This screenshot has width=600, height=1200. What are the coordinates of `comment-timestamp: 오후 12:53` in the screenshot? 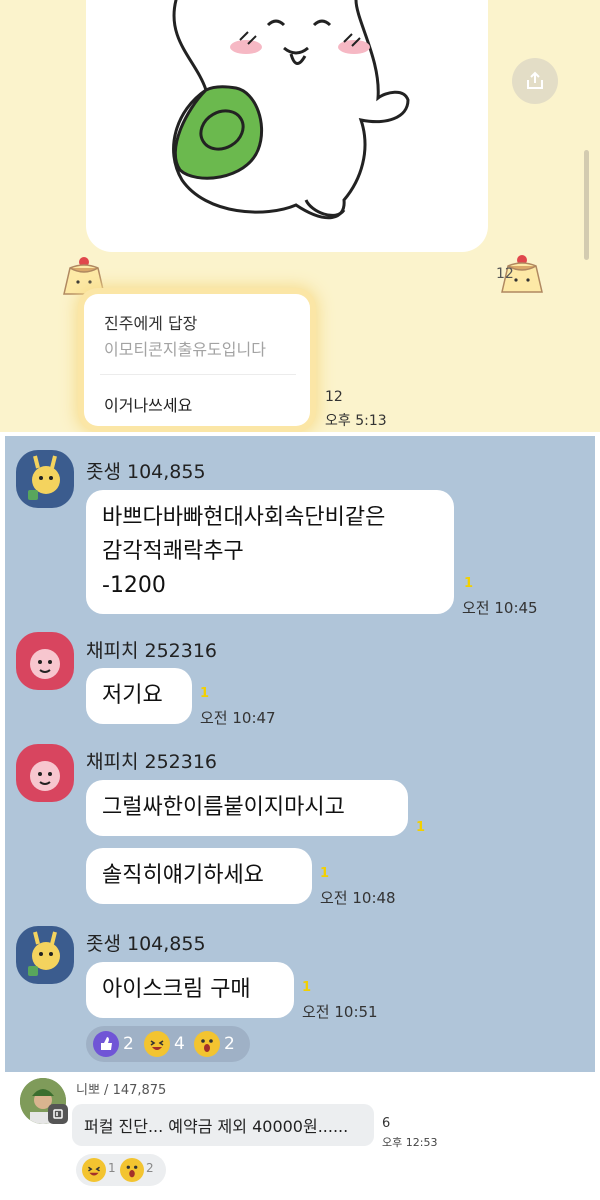 It's located at (410, 1142).